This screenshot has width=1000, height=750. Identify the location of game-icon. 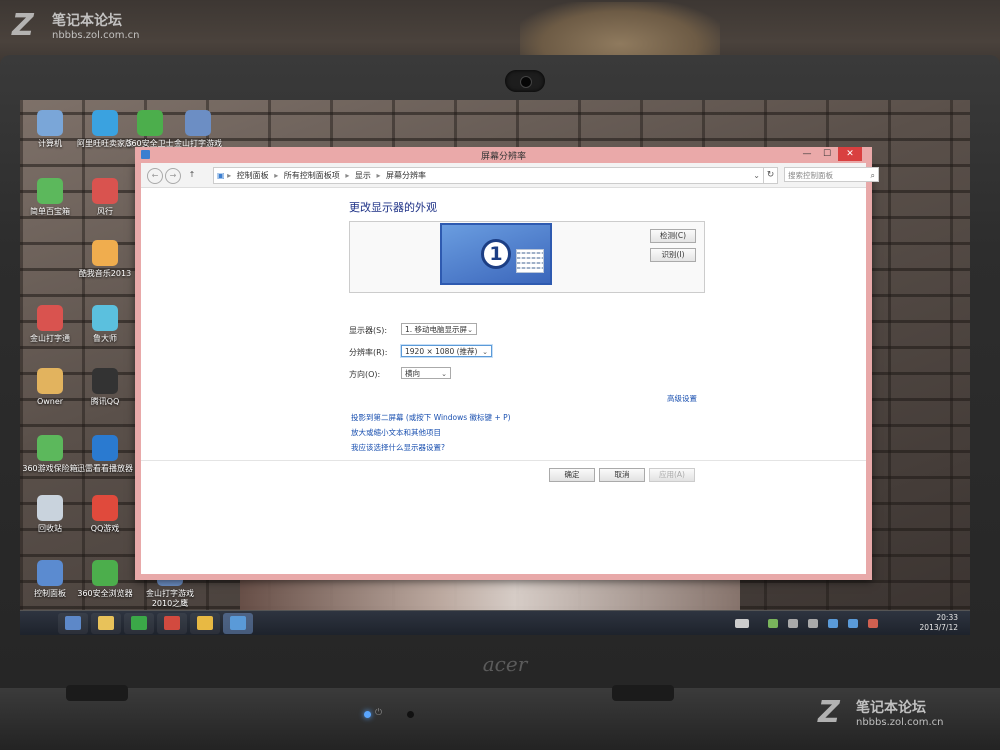
(198, 123).